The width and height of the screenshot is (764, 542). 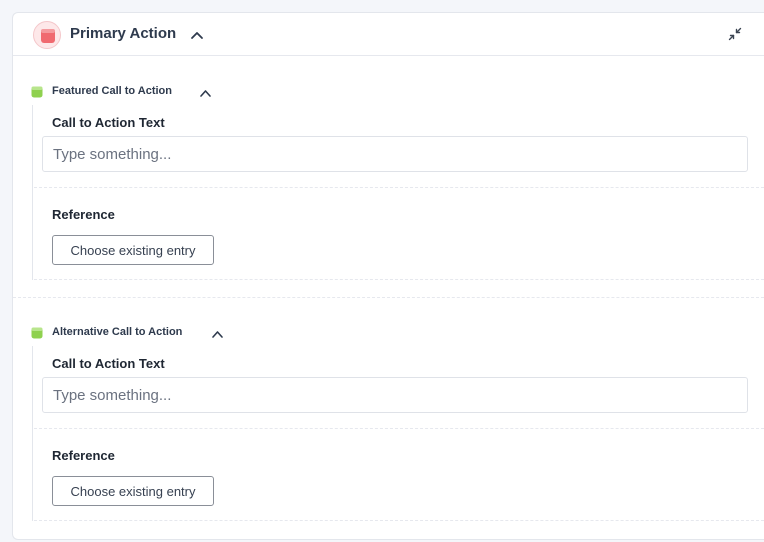 I want to click on collapse-icon, so click(x=735, y=36).